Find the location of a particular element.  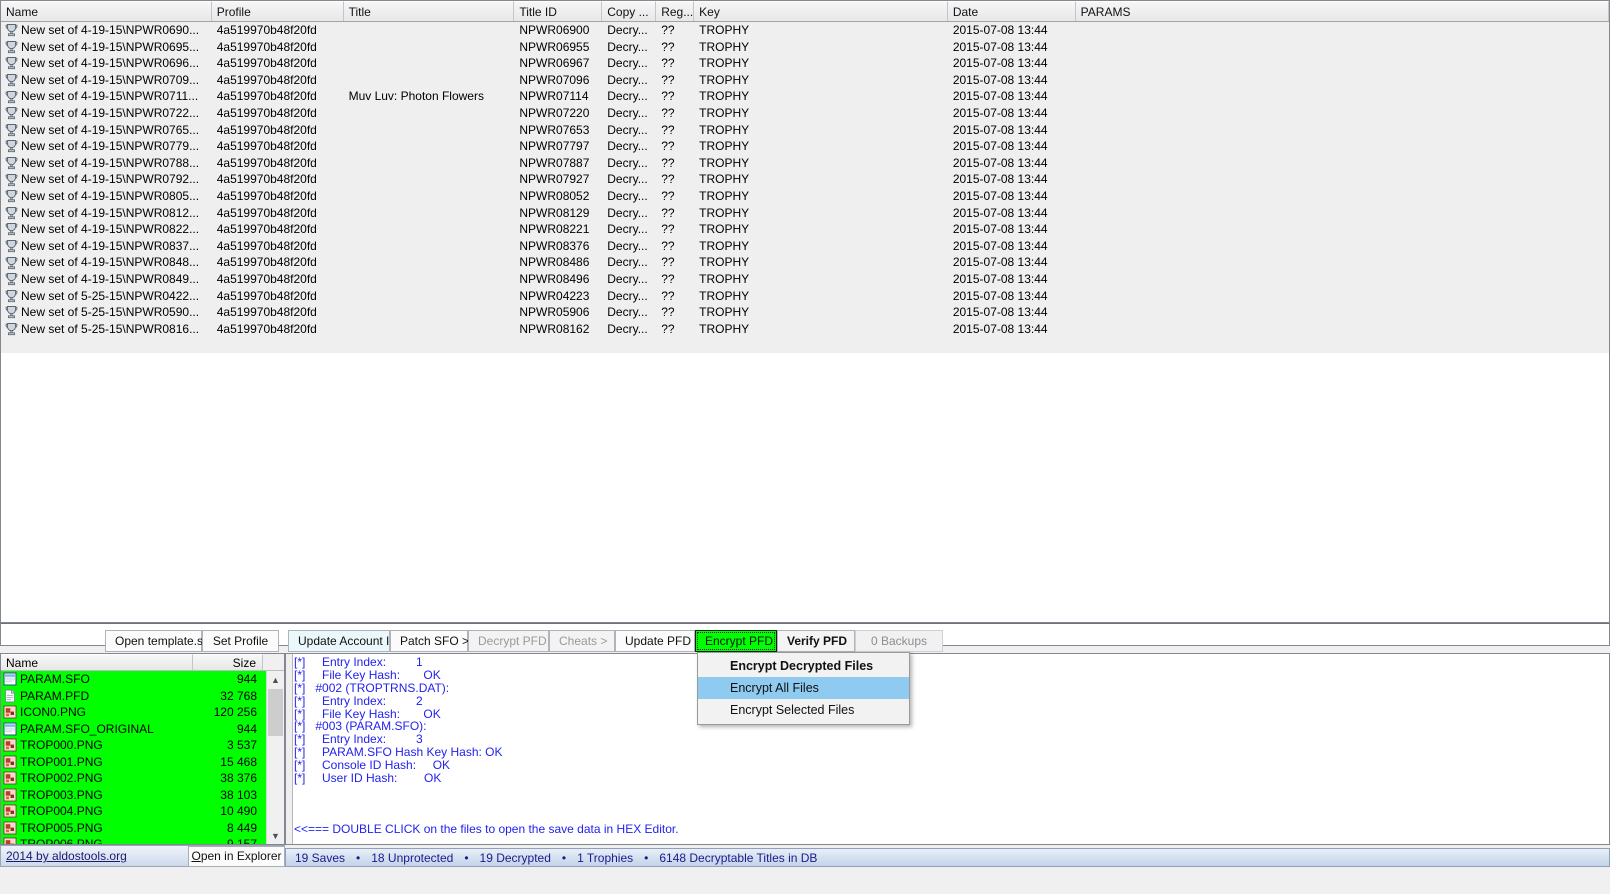

credit-link: 2014 by aldostools.org is located at coordinates (64, 856).